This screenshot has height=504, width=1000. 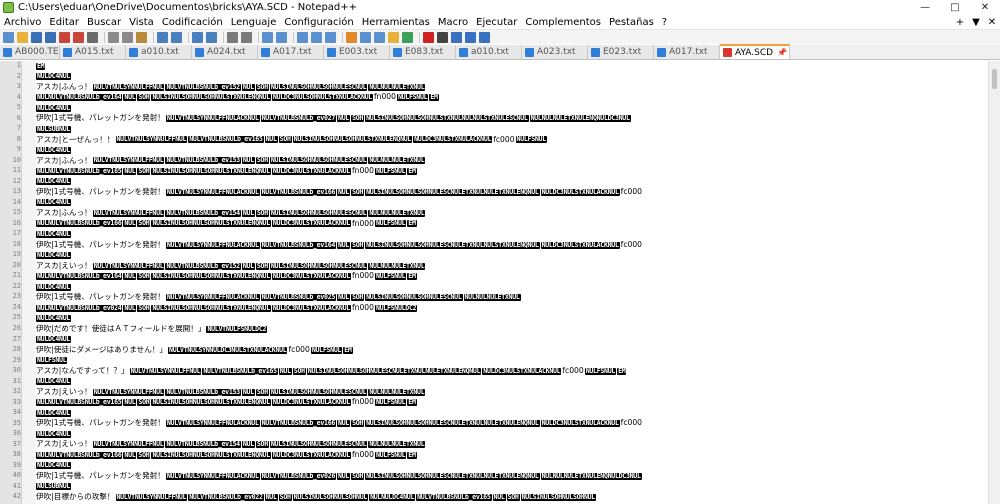 I want to click on redo-icon, so click(x=176, y=37).